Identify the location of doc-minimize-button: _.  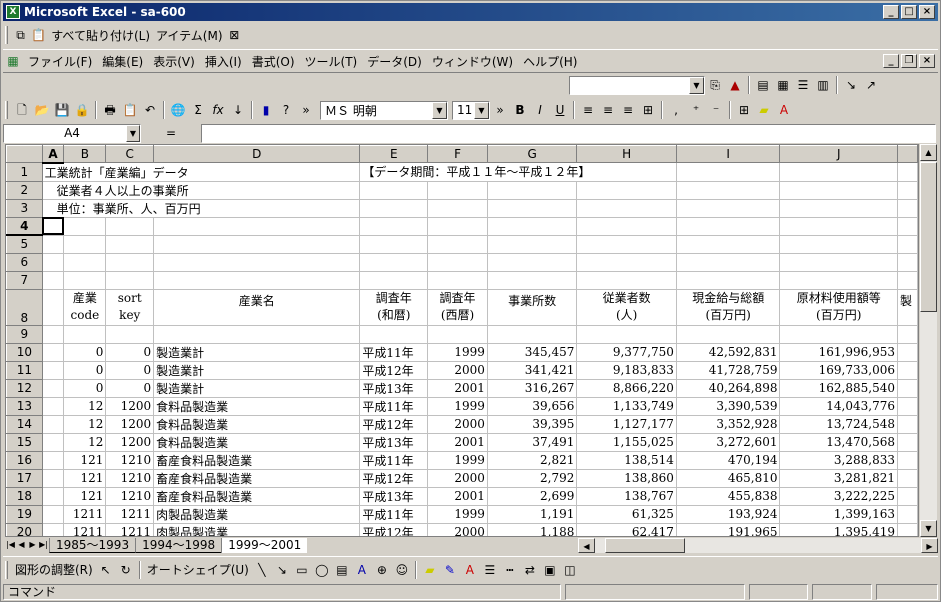
(891, 61).